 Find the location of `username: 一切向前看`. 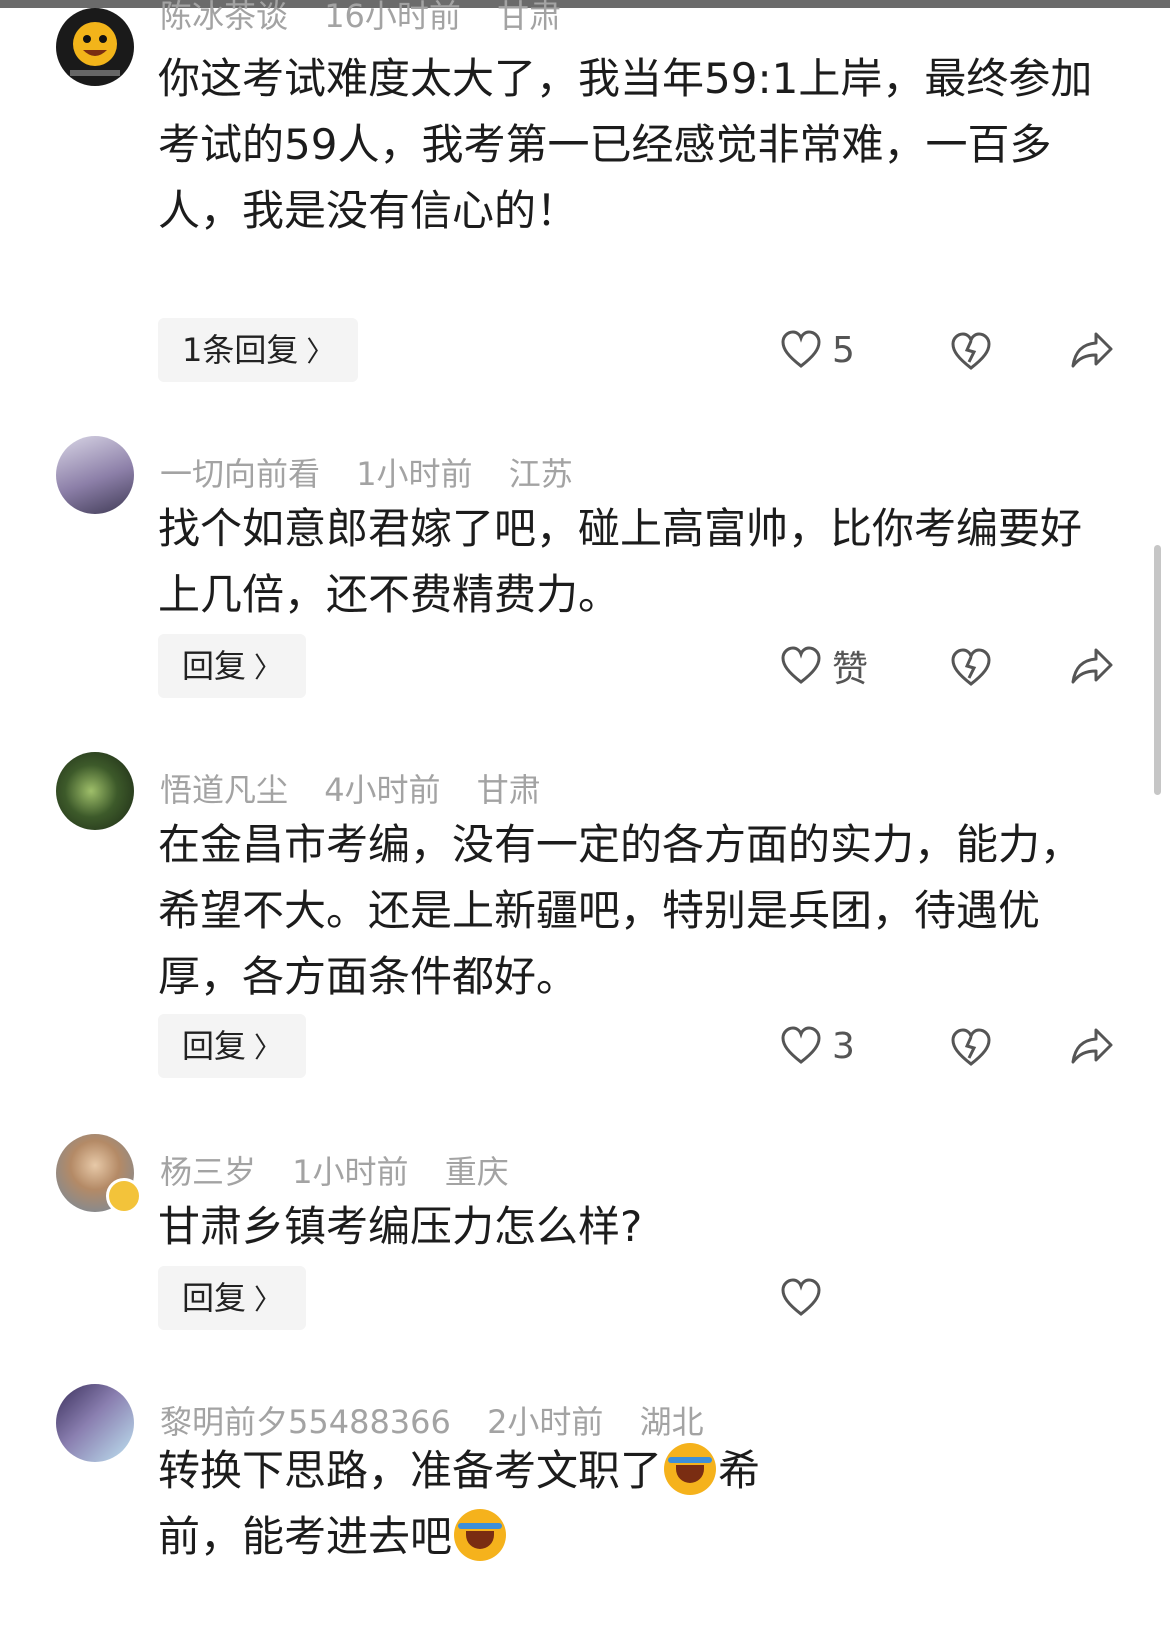

username: 一切向前看 is located at coordinates (240, 474).